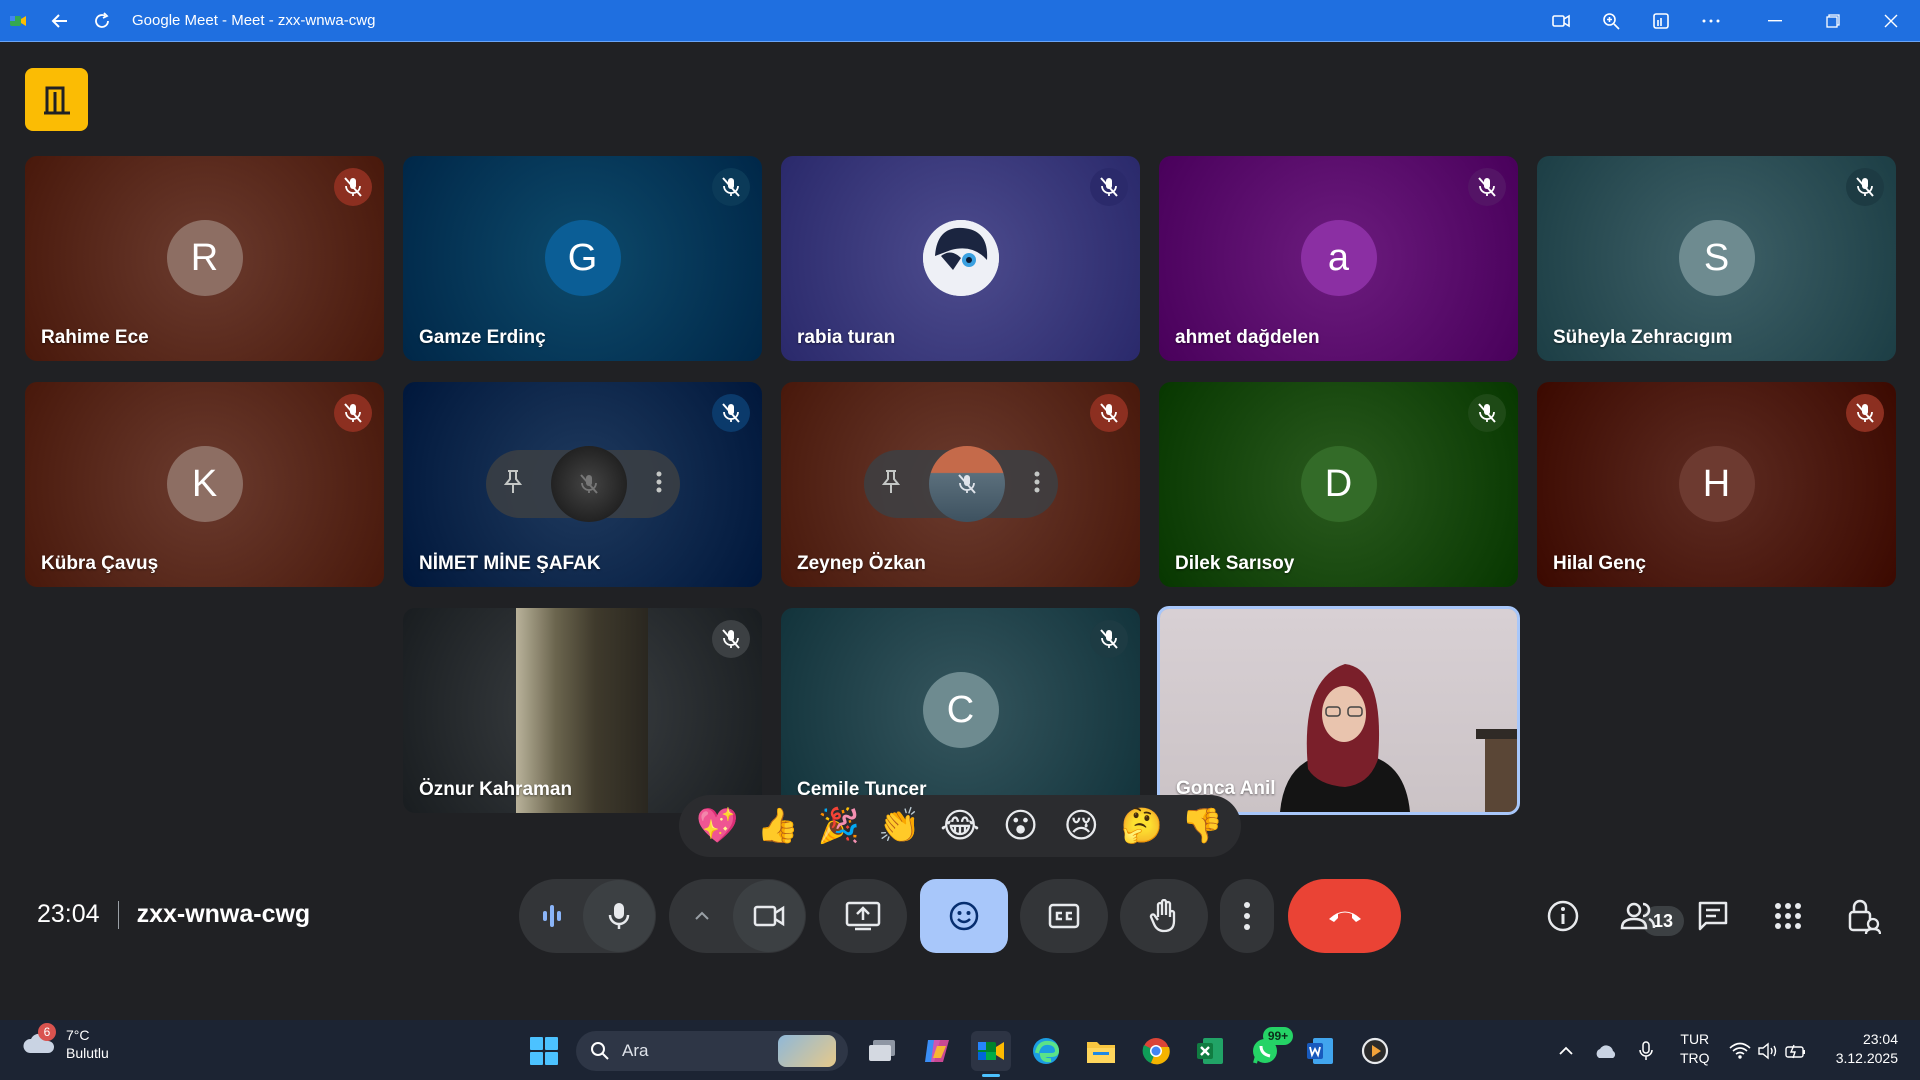 This screenshot has width=1920, height=1080. Describe the element at coordinates (1563, 916) in the screenshot. I see `meeting-details-button` at that location.